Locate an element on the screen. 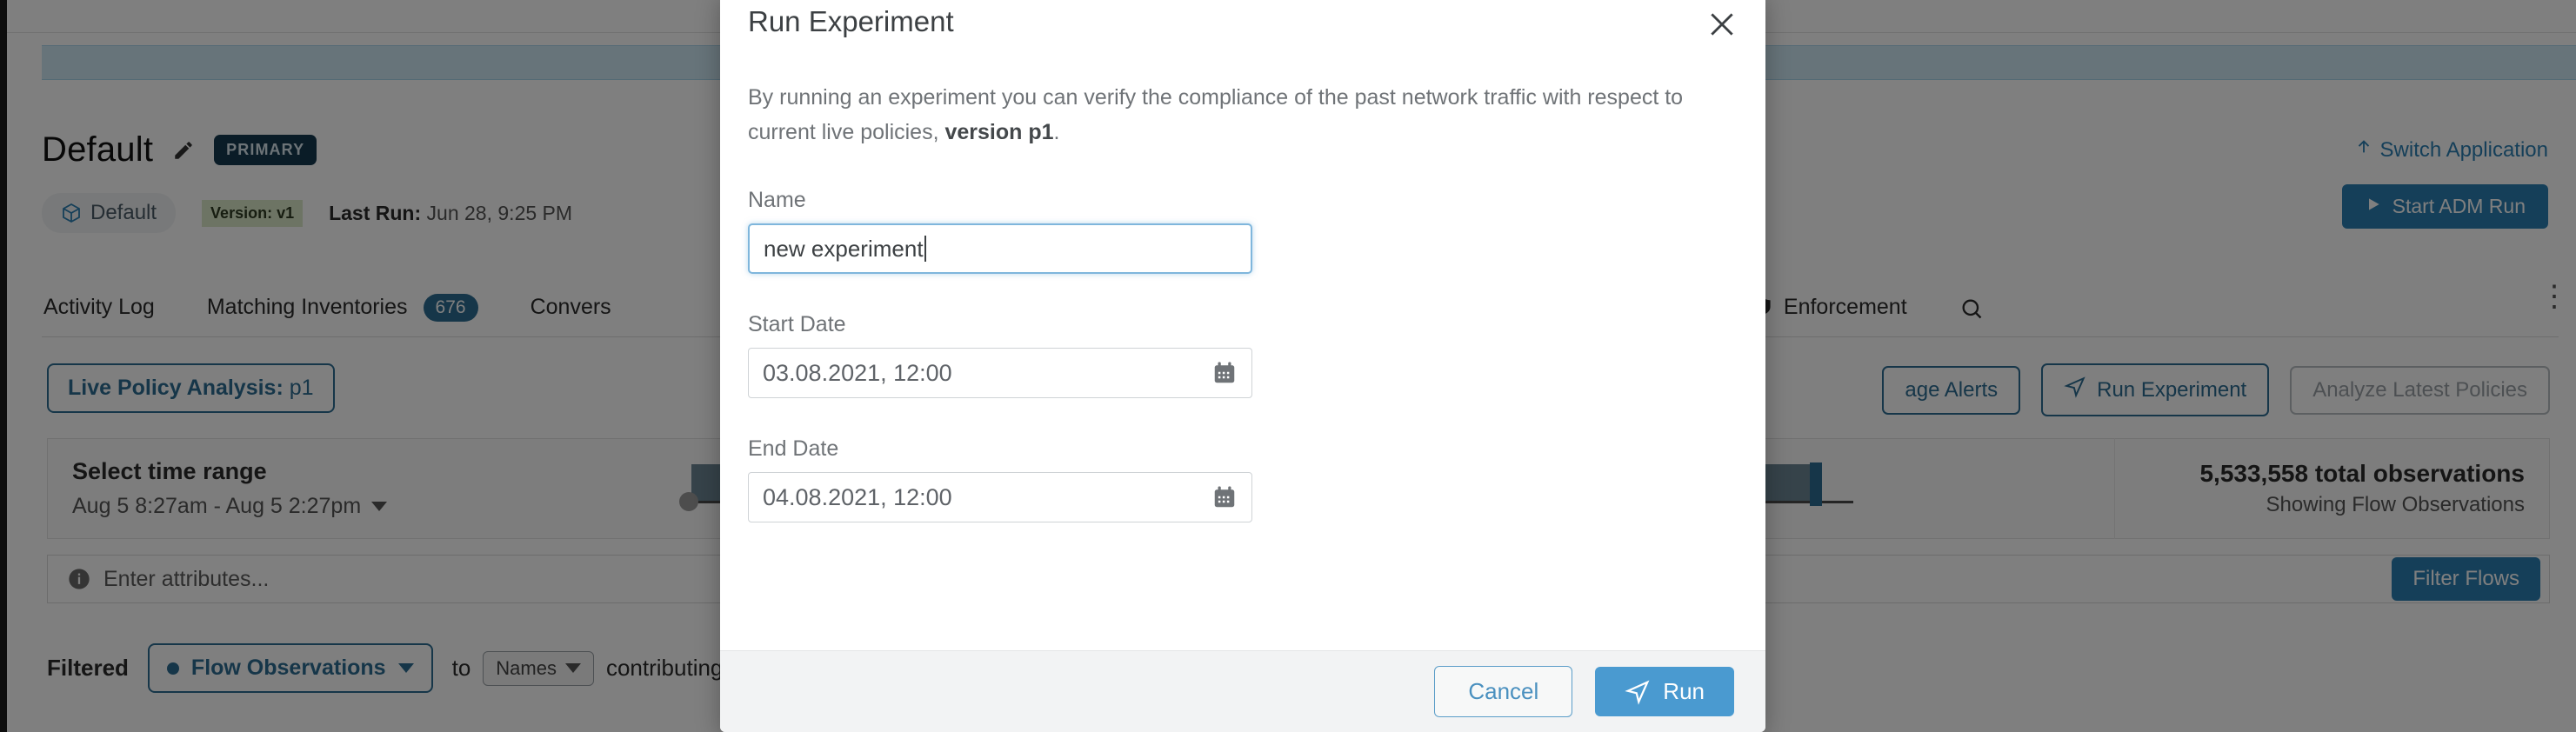 The image size is (2576, 732). description-bold: version p1 is located at coordinates (999, 132).